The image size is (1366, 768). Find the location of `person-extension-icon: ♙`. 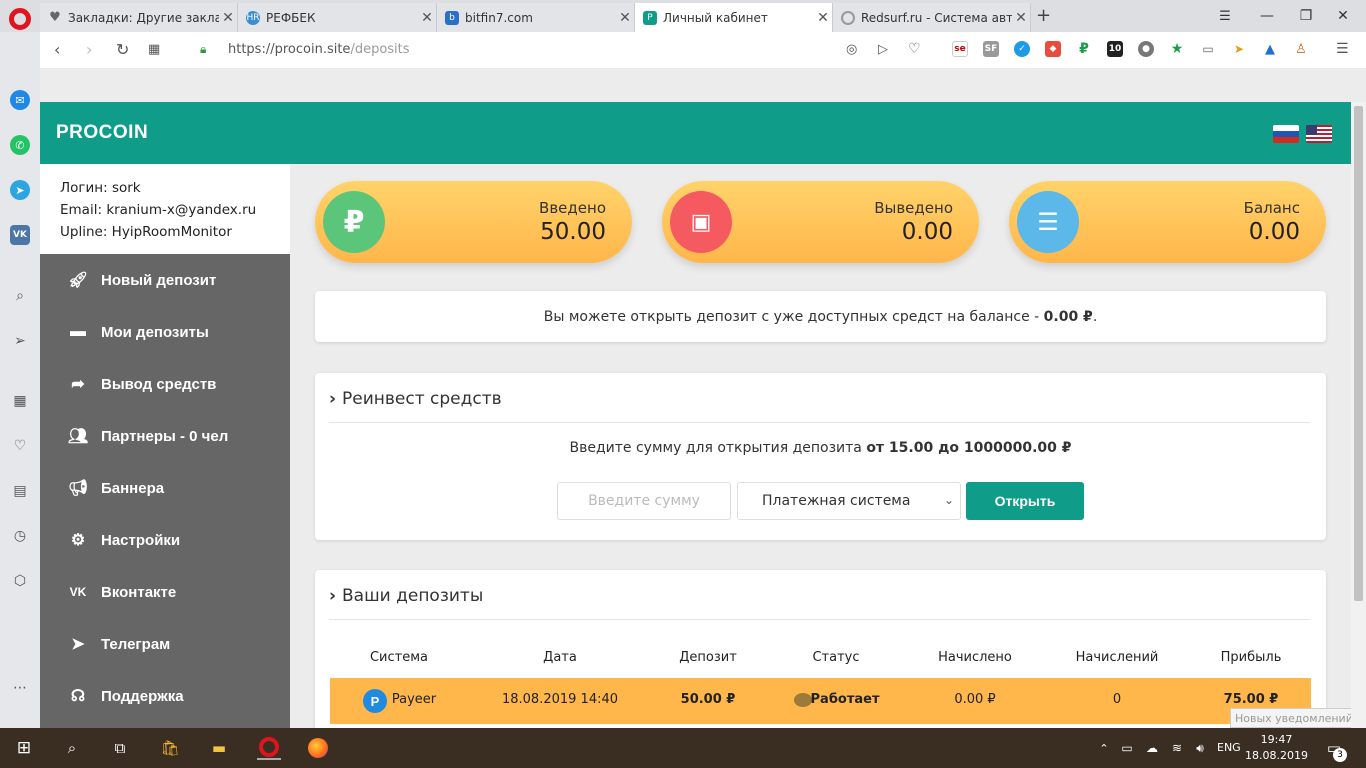

person-extension-icon: ♙ is located at coordinates (1301, 49).